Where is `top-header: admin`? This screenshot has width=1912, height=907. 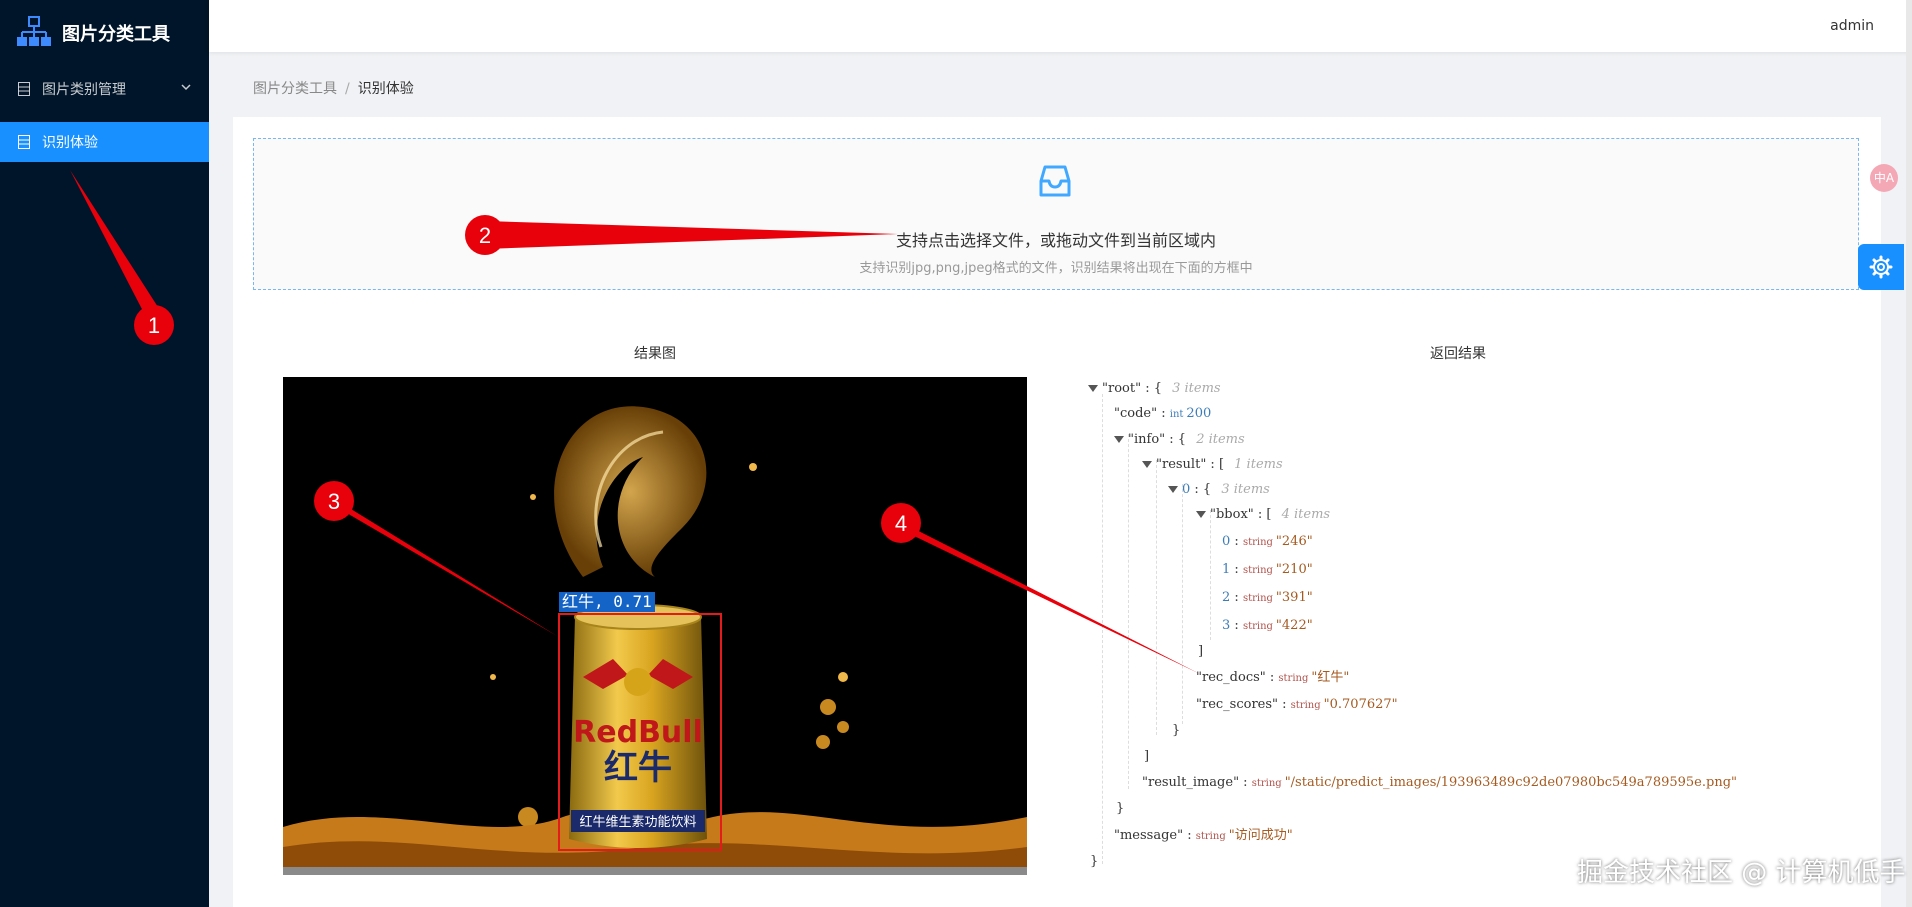 top-header: admin is located at coordinates (1060, 26).